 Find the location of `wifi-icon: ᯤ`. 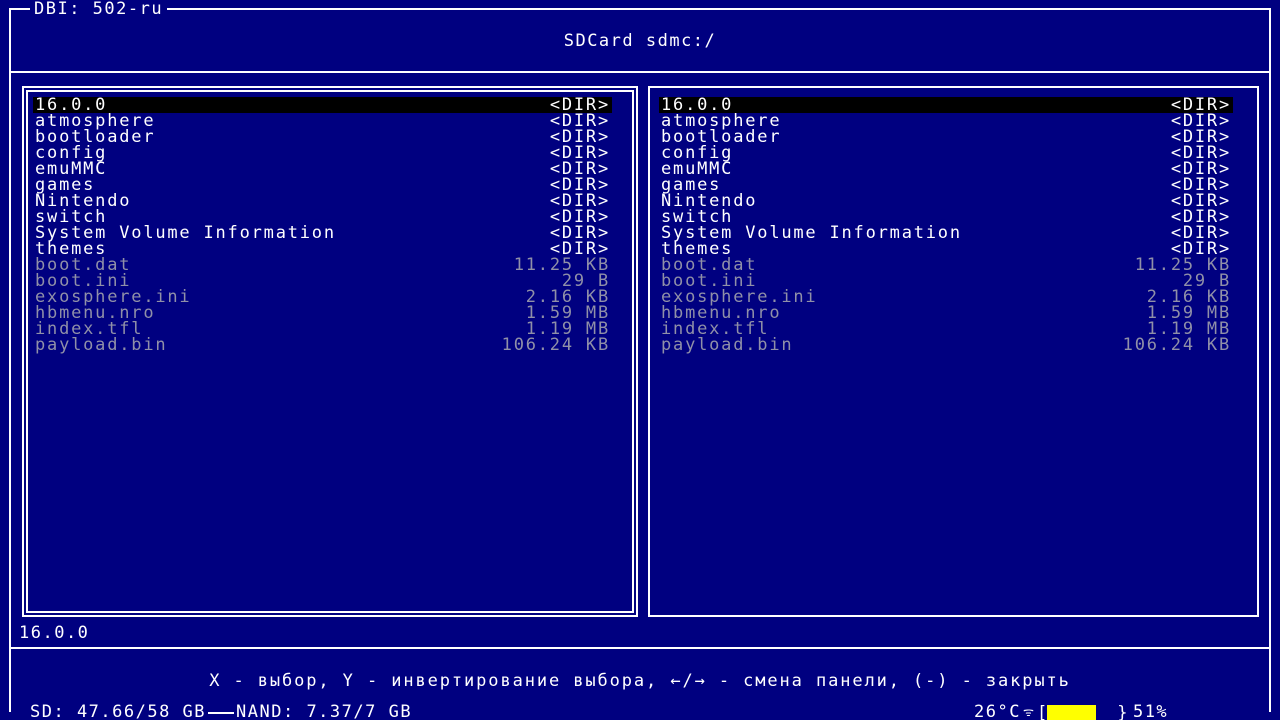

wifi-icon: ᯤ is located at coordinates (1029, 712).